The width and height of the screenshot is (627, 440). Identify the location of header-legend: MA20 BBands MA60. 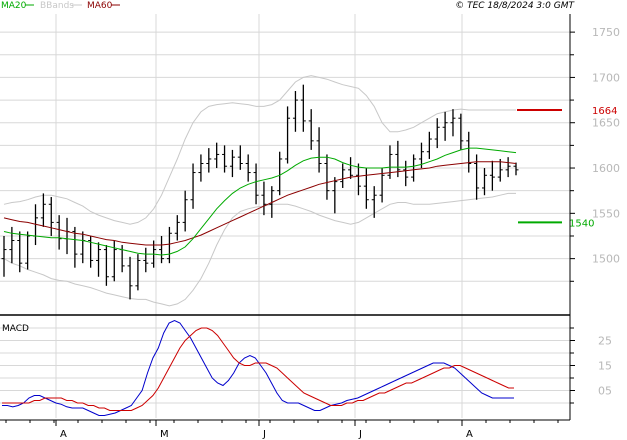
(60, 6).